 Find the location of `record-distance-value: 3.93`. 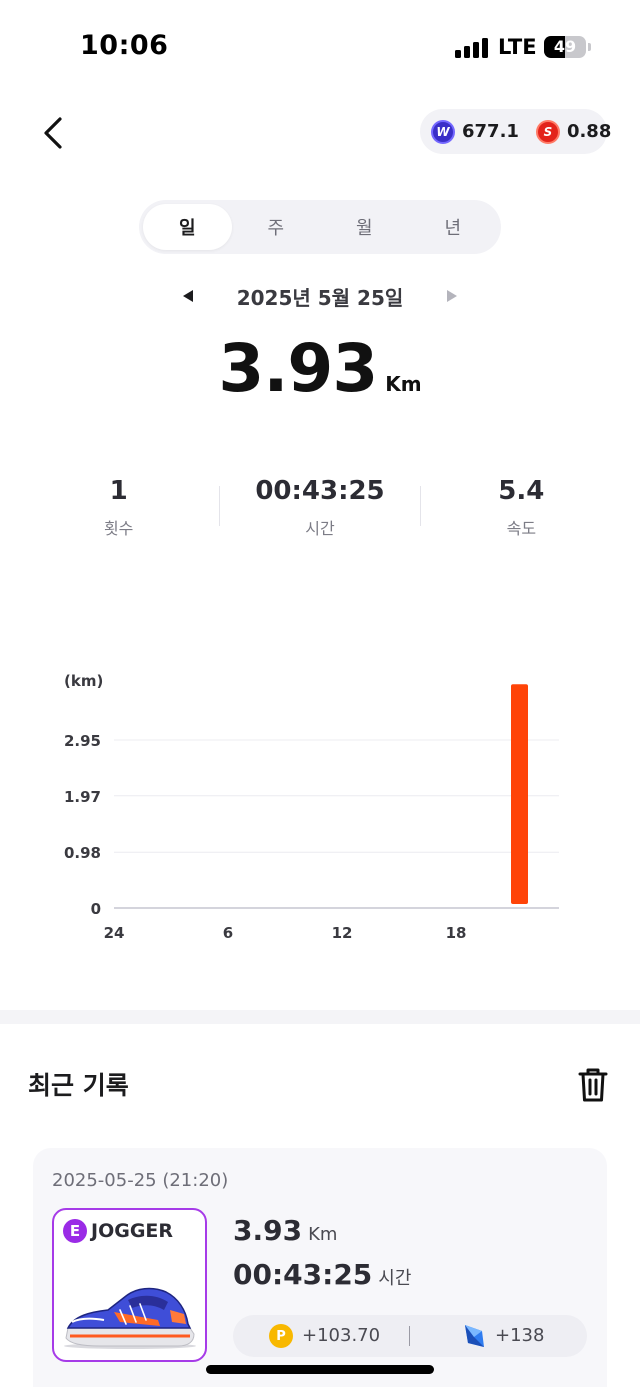

record-distance-value: 3.93 is located at coordinates (268, 1230).